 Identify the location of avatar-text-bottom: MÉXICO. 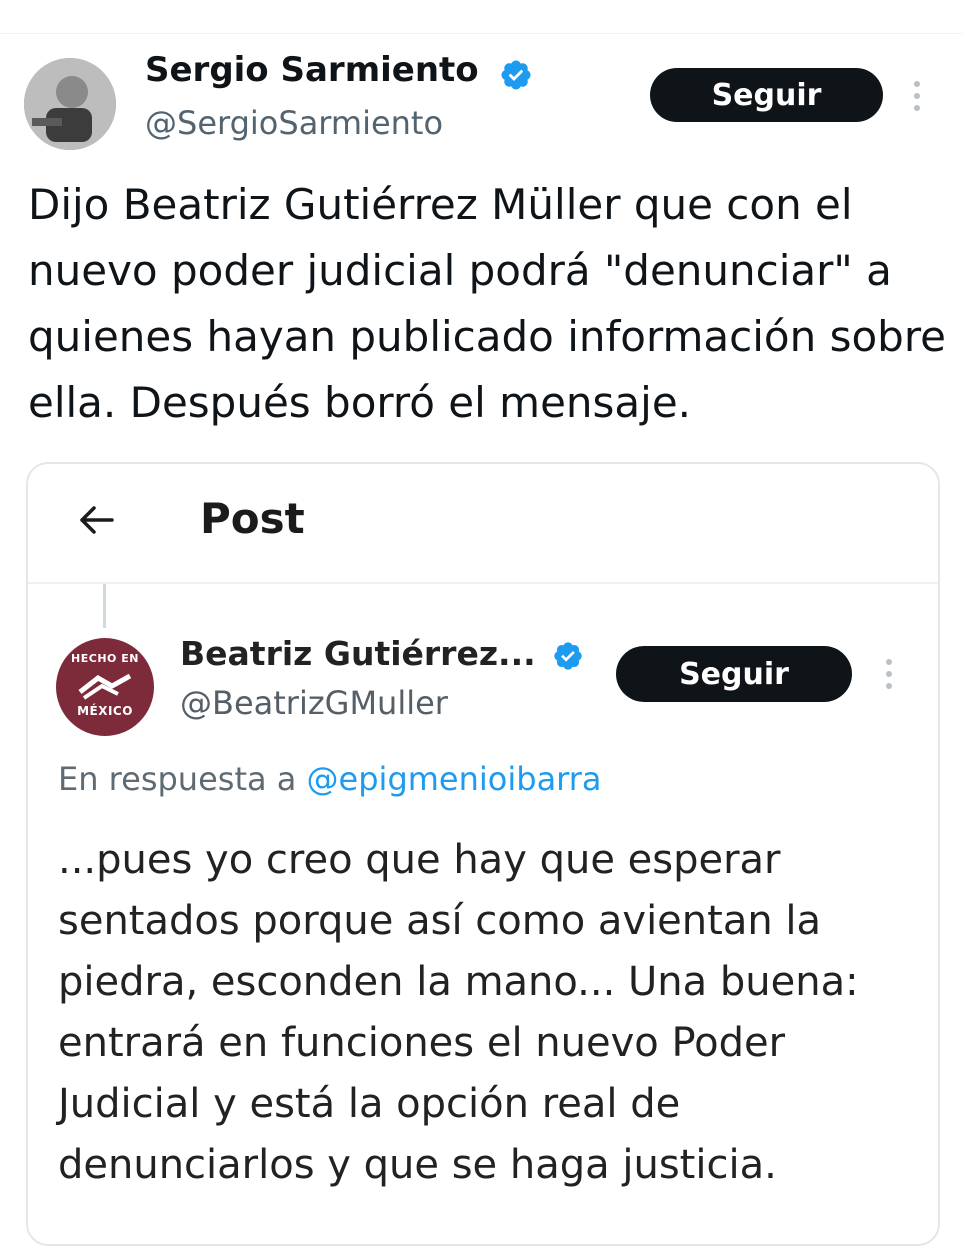
(105, 711).